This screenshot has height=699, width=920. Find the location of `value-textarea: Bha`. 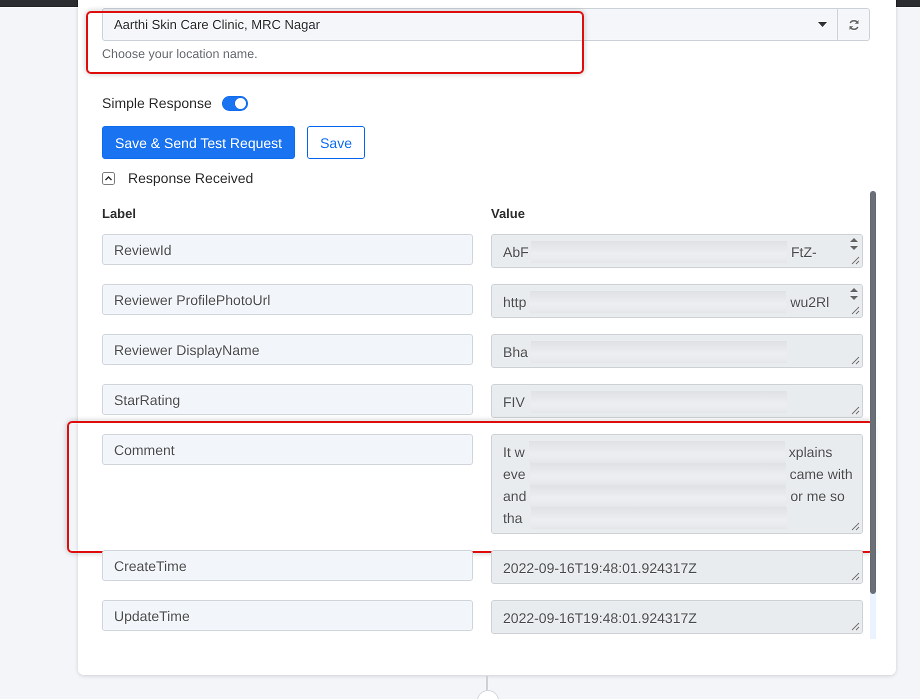

value-textarea: Bha is located at coordinates (677, 351).